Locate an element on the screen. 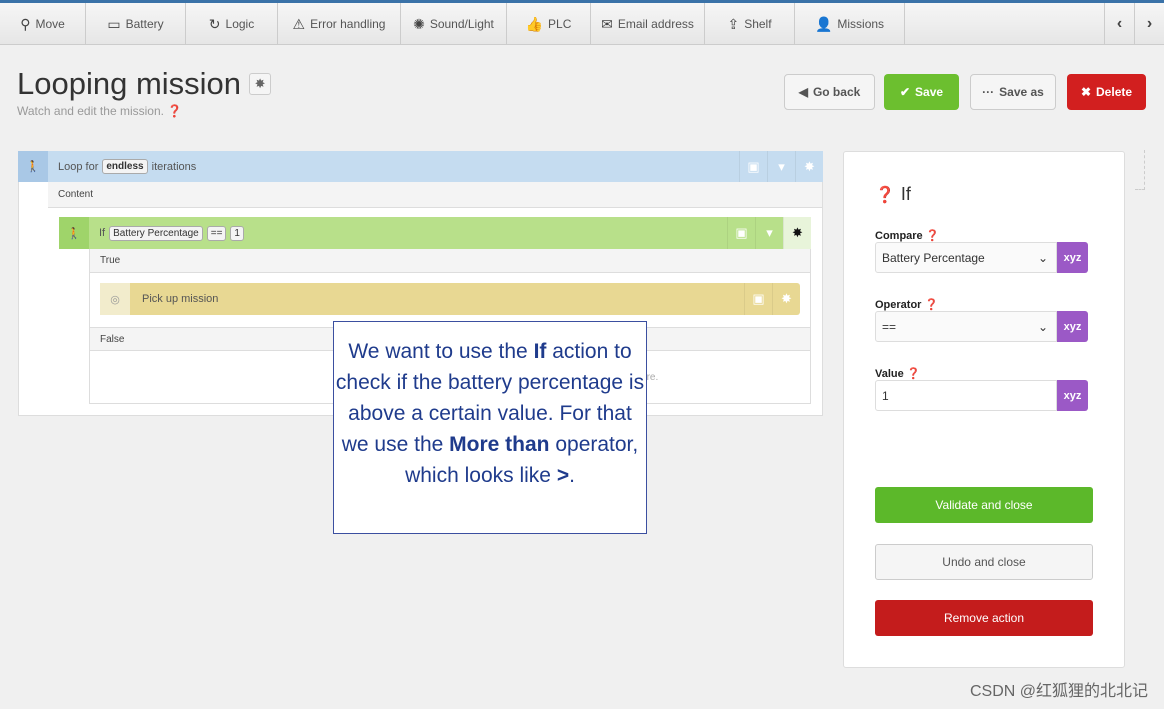  operator-select: == ⌄ is located at coordinates (966, 326).